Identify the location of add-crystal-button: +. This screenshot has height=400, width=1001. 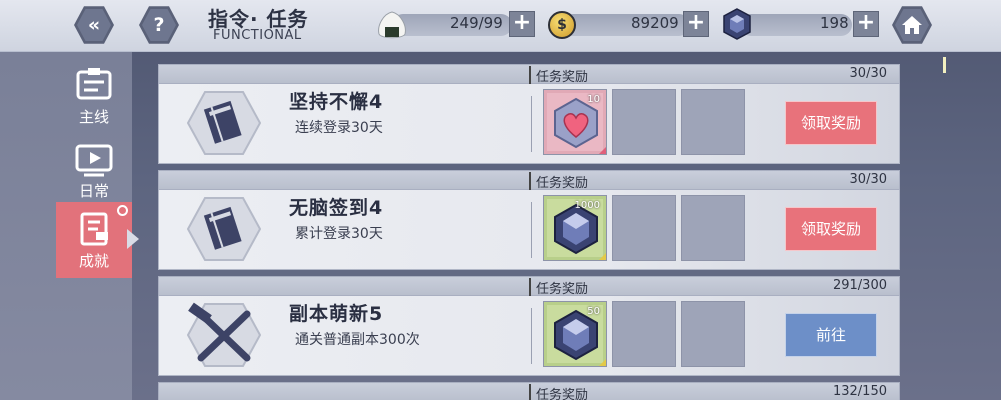
(866, 24).